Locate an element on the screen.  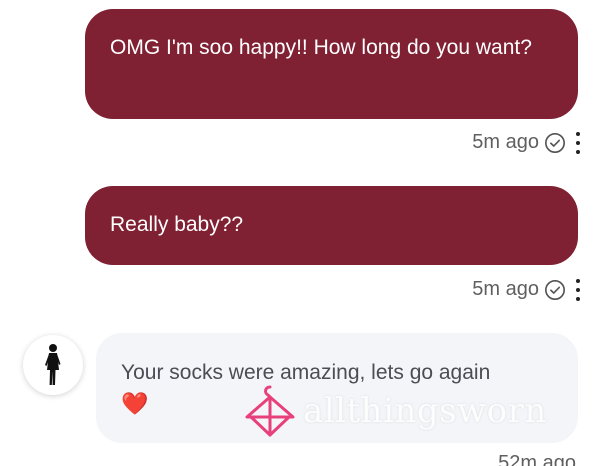
avatar is located at coordinates (53, 365).